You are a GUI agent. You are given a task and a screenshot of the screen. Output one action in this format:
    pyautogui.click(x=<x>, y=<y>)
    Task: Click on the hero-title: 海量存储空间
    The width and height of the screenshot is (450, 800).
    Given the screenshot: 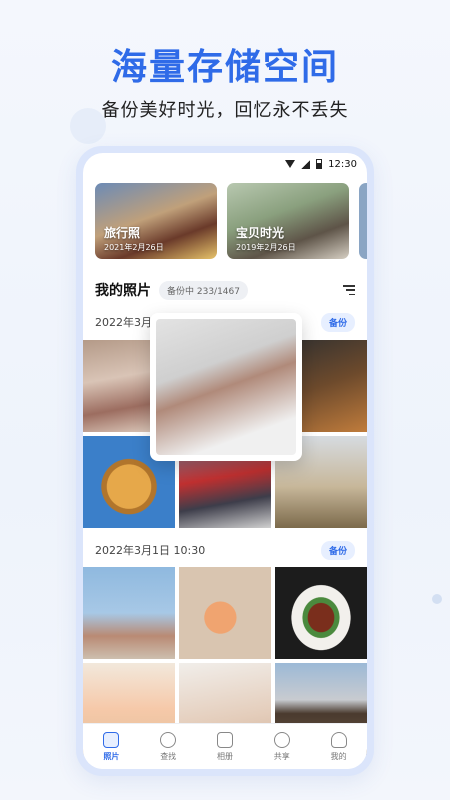 What is the action you would take?
    pyautogui.click(x=224, y=67)
    